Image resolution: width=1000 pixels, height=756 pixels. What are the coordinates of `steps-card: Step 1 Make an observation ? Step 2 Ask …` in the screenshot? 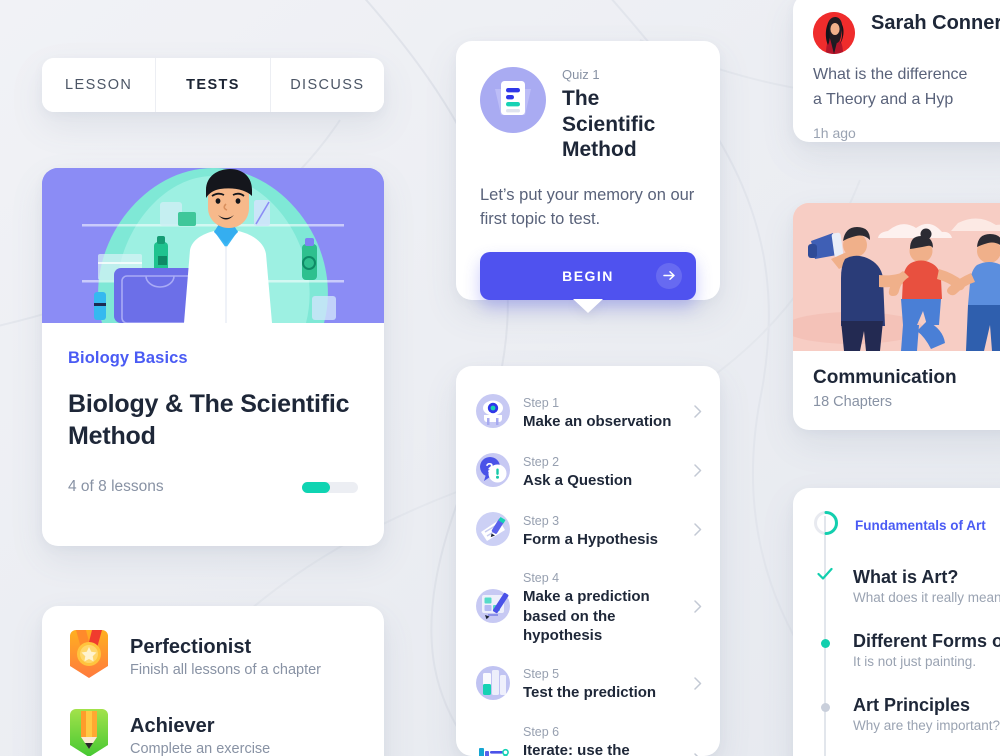 It's located at (588, 561).